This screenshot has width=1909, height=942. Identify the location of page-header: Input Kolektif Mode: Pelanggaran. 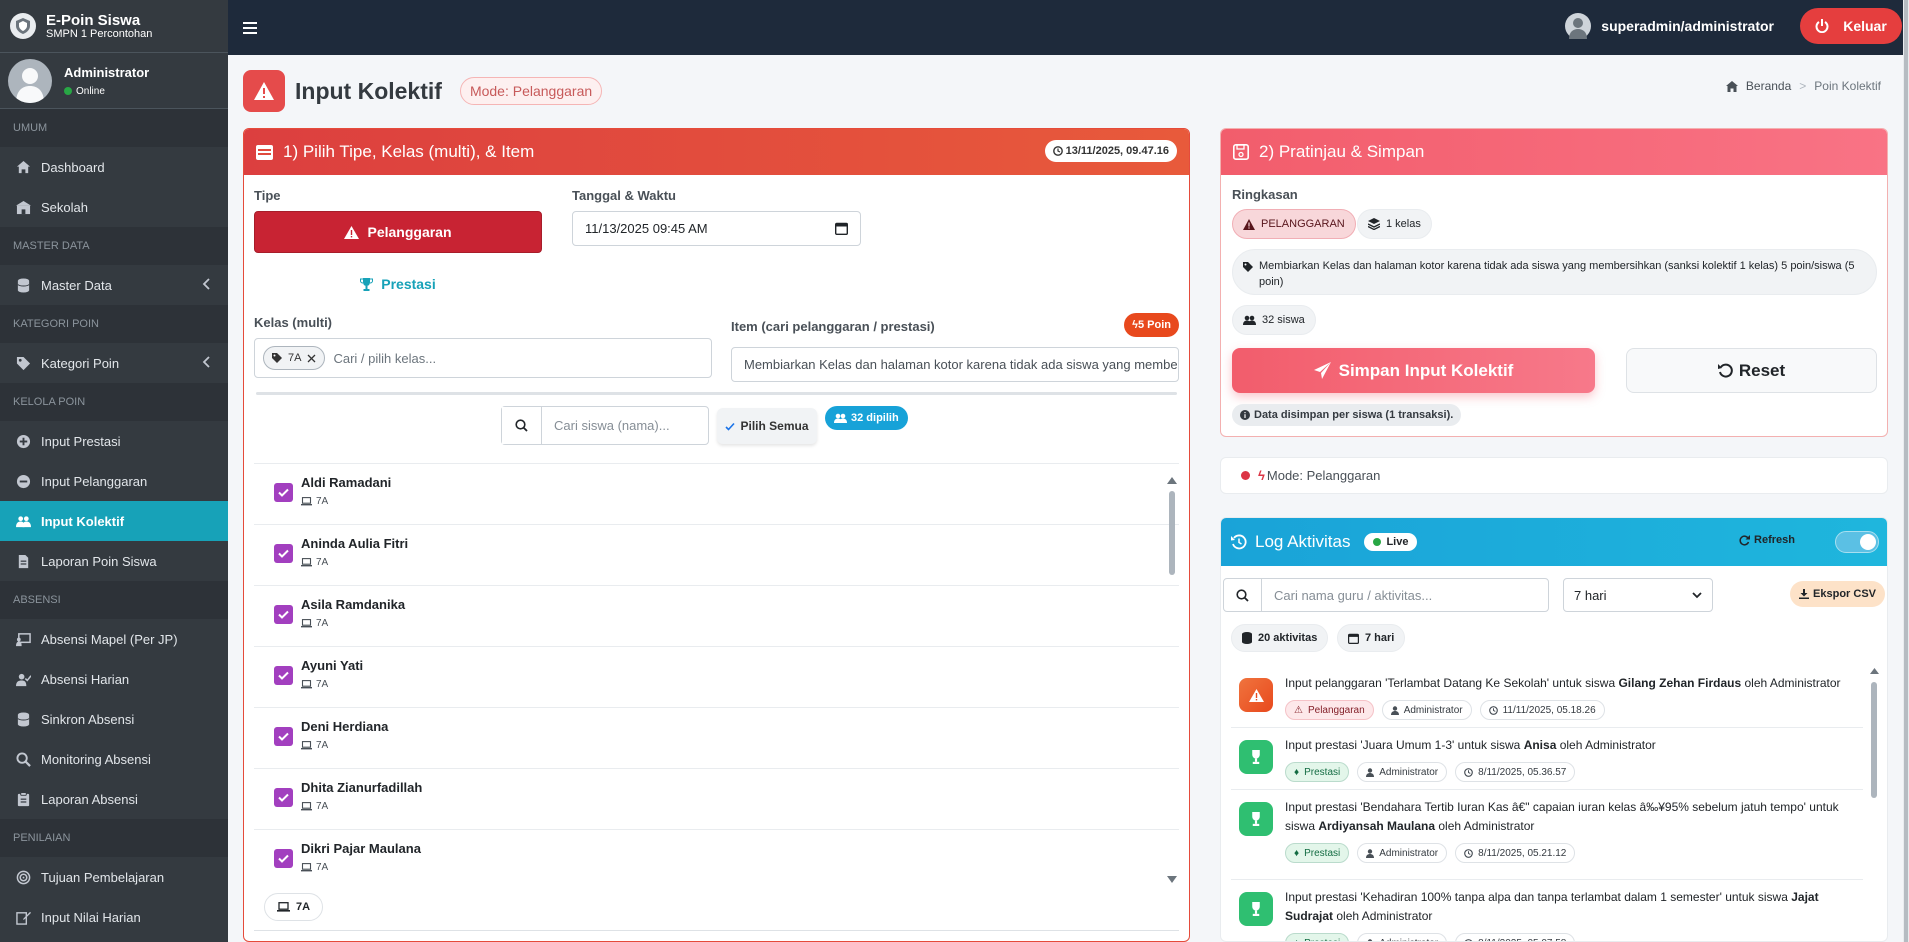
(423, 91).